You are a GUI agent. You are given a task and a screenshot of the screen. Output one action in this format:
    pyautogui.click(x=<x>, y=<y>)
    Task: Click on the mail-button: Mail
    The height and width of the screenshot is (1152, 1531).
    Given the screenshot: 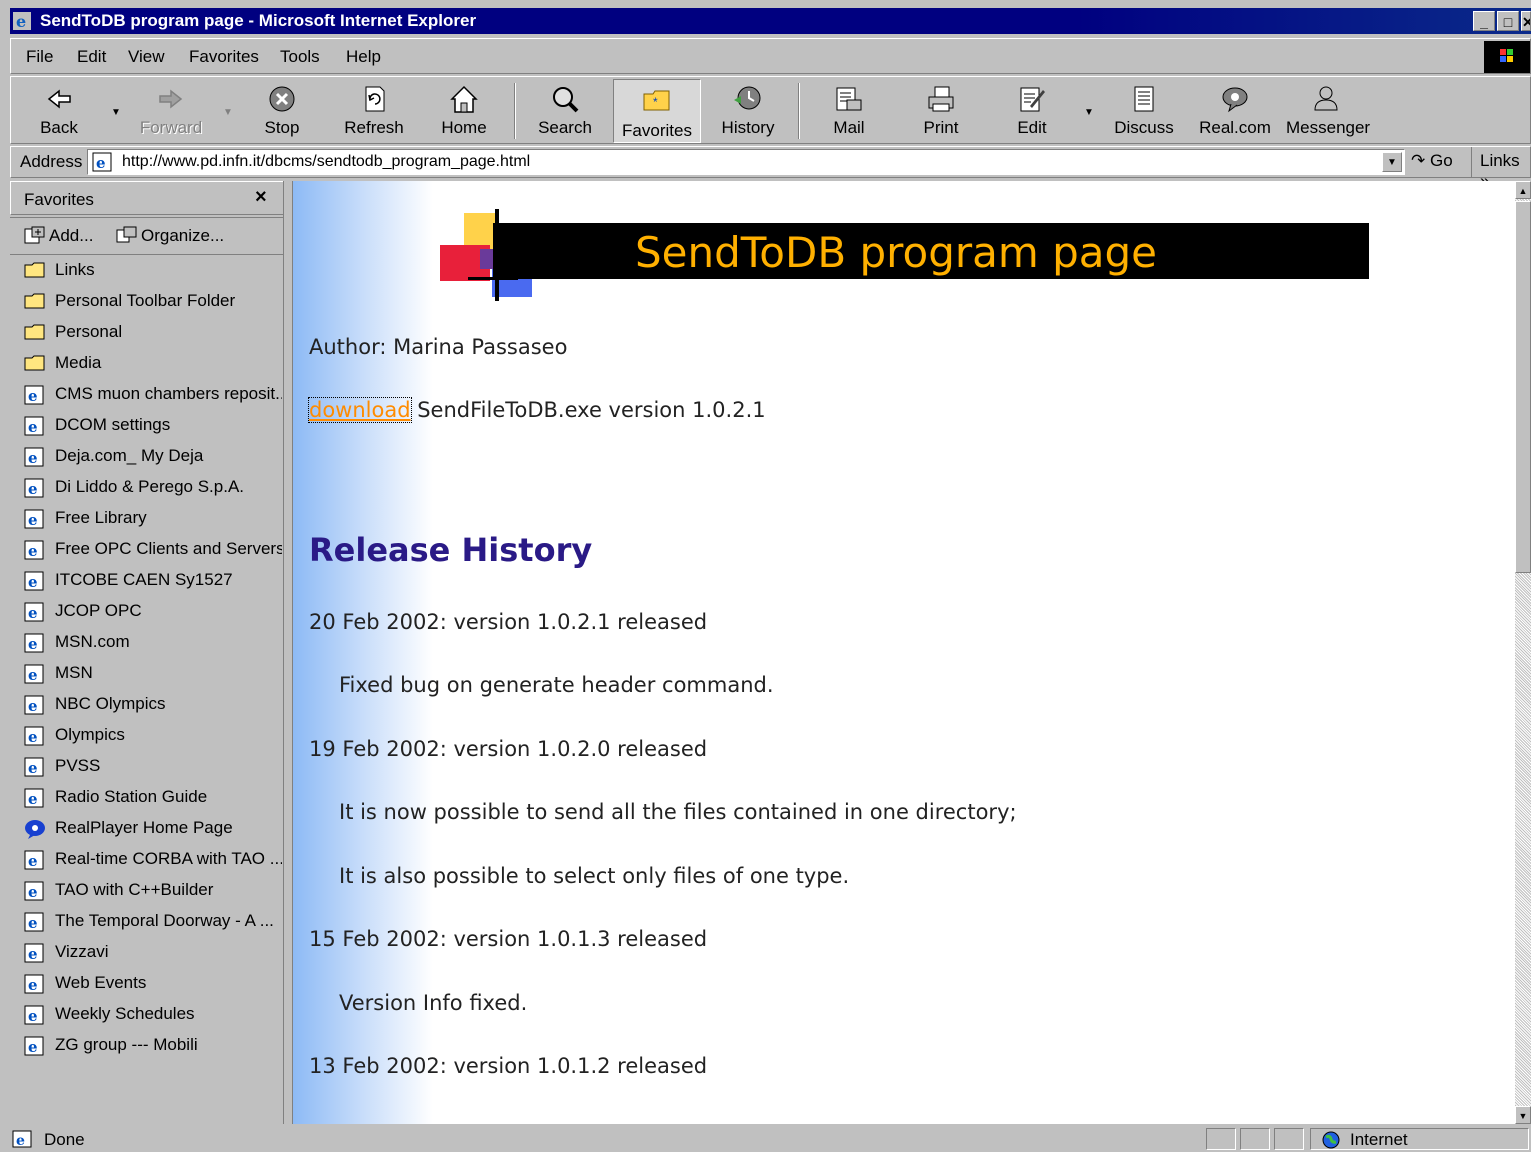 What is the action you would take?
    pyautogui.click(x=849, y=111)
    